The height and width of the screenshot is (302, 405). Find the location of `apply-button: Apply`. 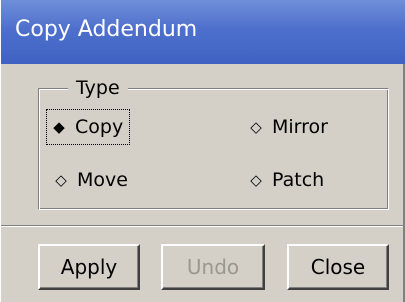

apply-button: Apply is located at coordinates (89, 267).